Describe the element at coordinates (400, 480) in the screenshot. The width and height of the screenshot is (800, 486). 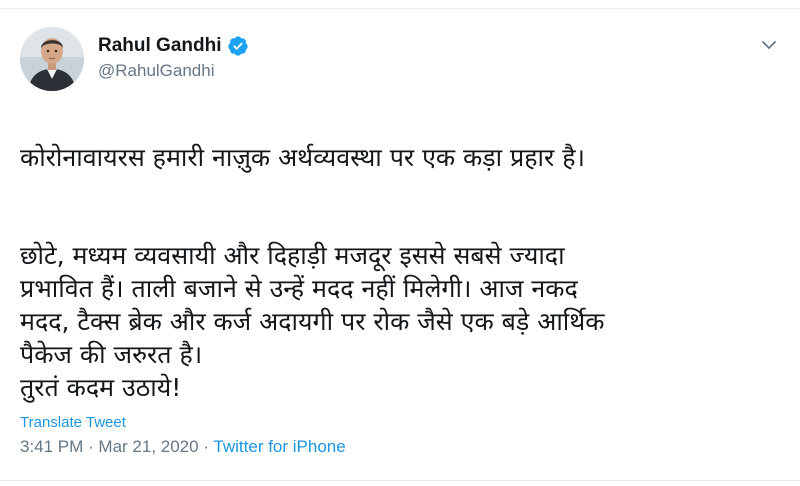
I see `bottom-divider` at that location.